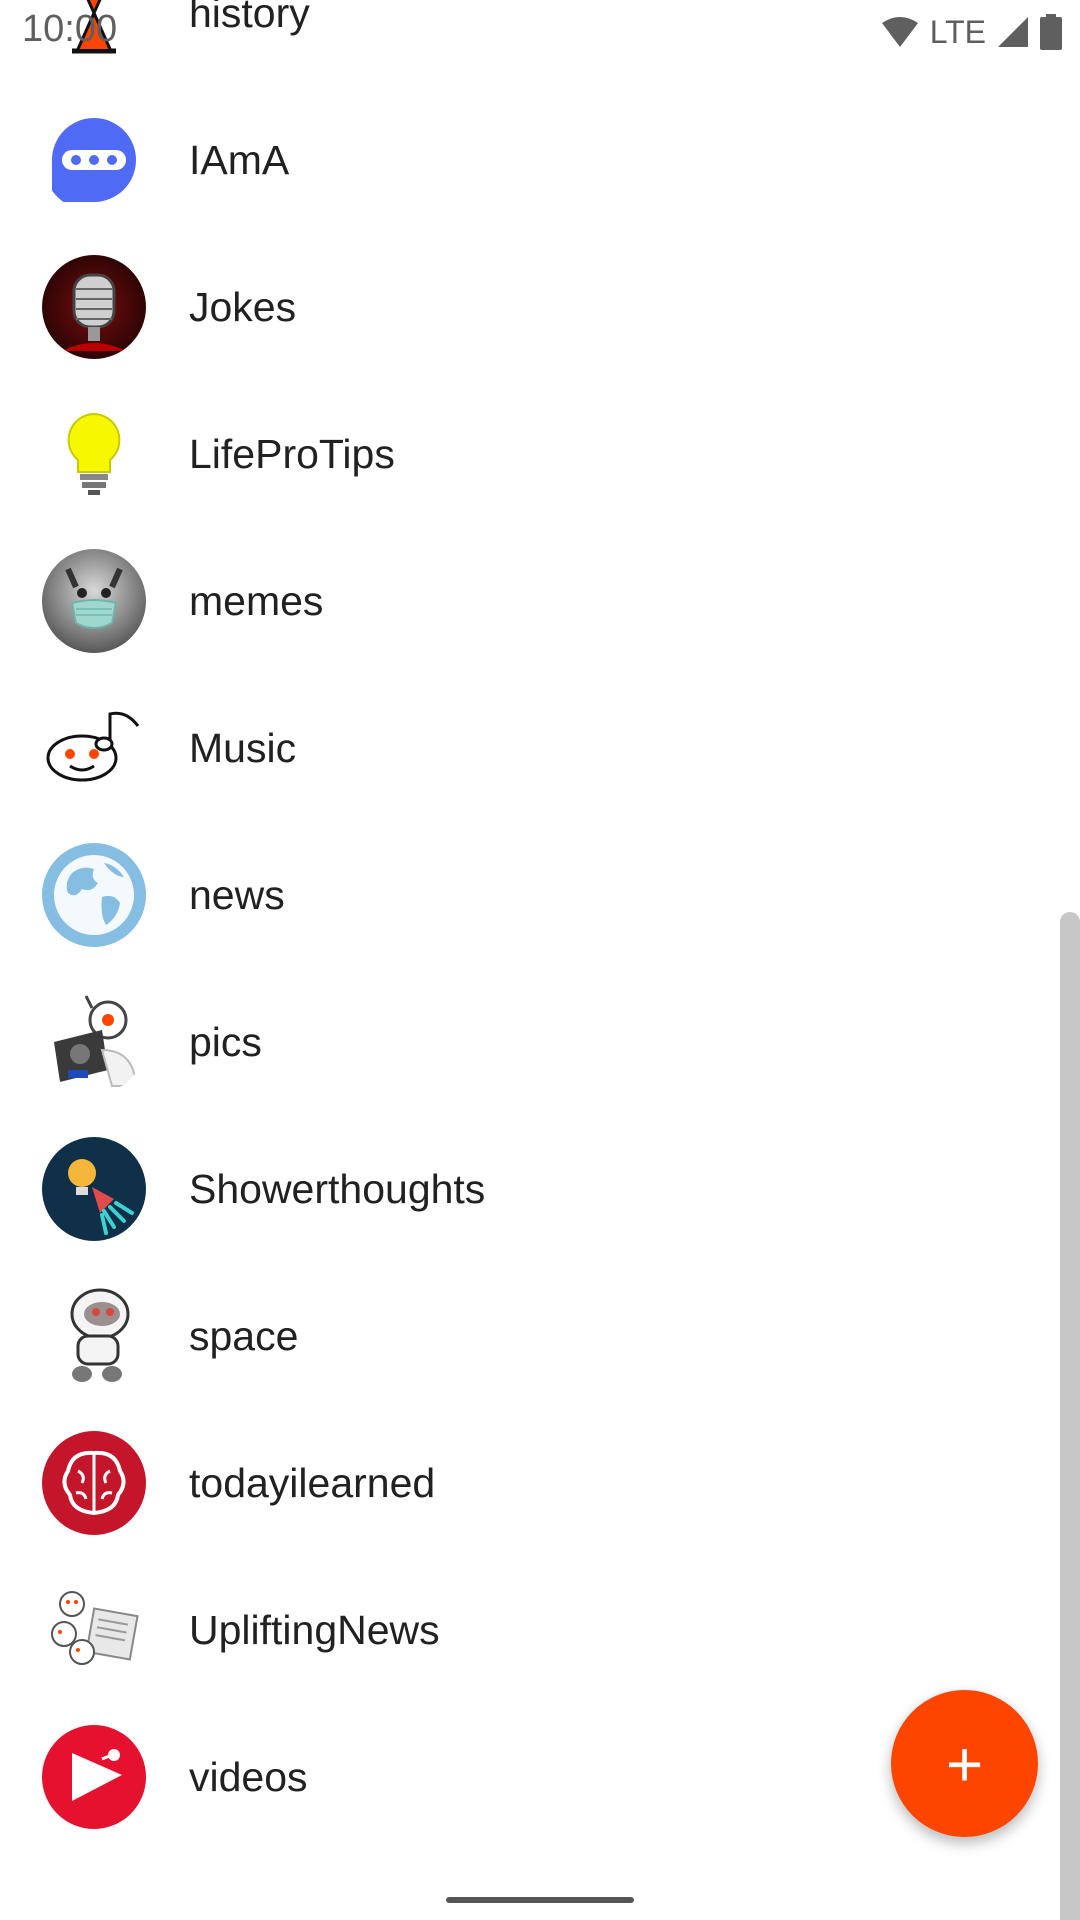  Describe the element at coordinates (530, 307) in the screenshot. I see `list-item: Jokes` at that location.